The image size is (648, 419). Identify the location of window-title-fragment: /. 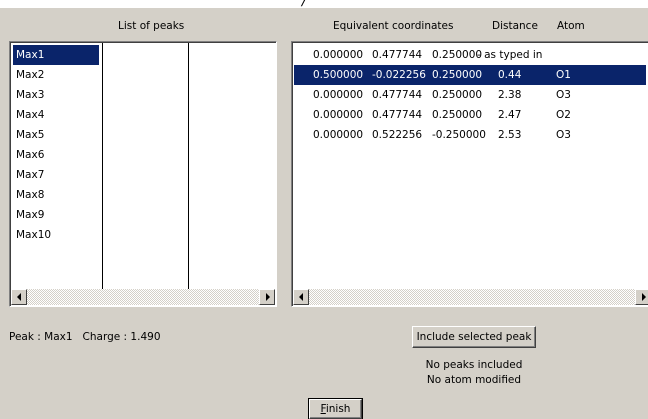
(304, 4).